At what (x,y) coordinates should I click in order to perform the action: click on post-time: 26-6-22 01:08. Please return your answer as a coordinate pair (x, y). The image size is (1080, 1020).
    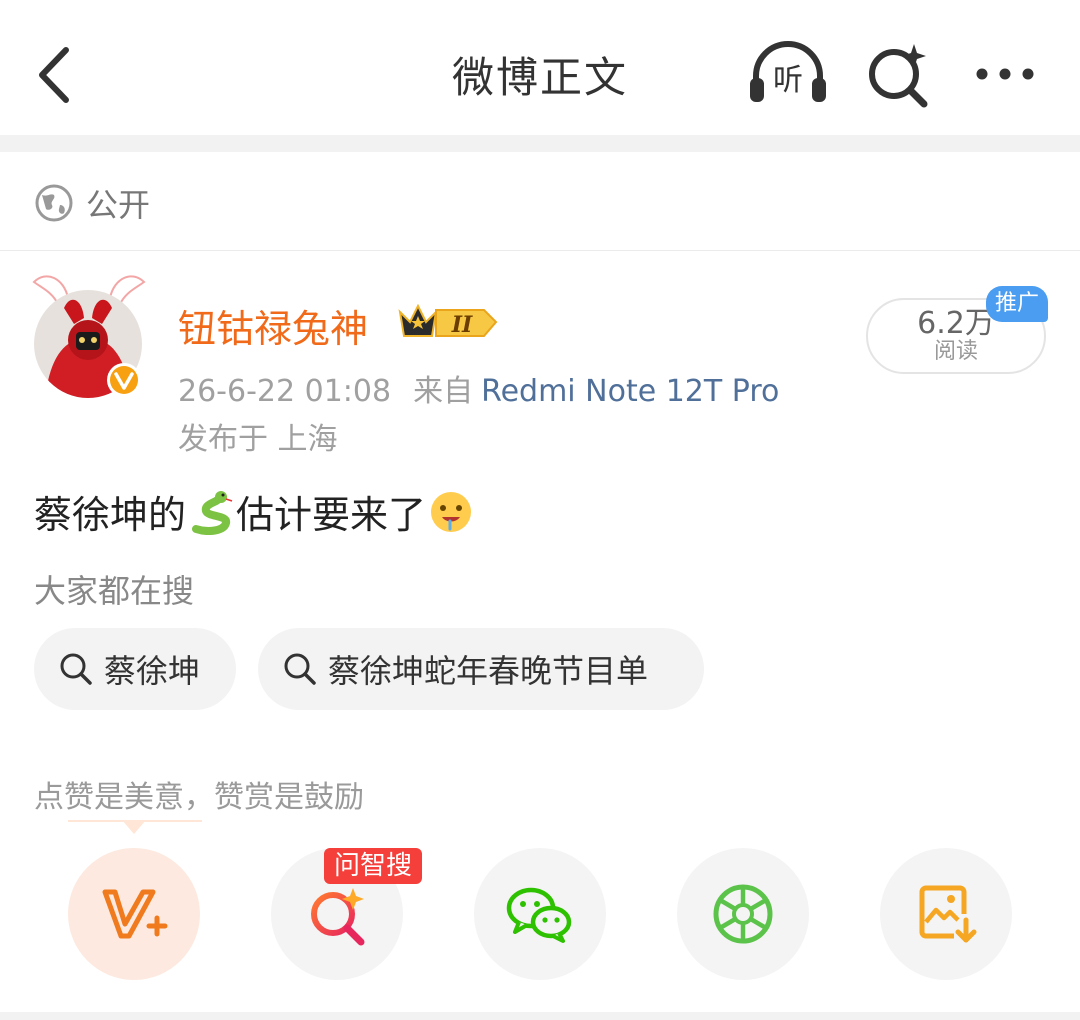
    Looking at the image, I should click on (285, 391).